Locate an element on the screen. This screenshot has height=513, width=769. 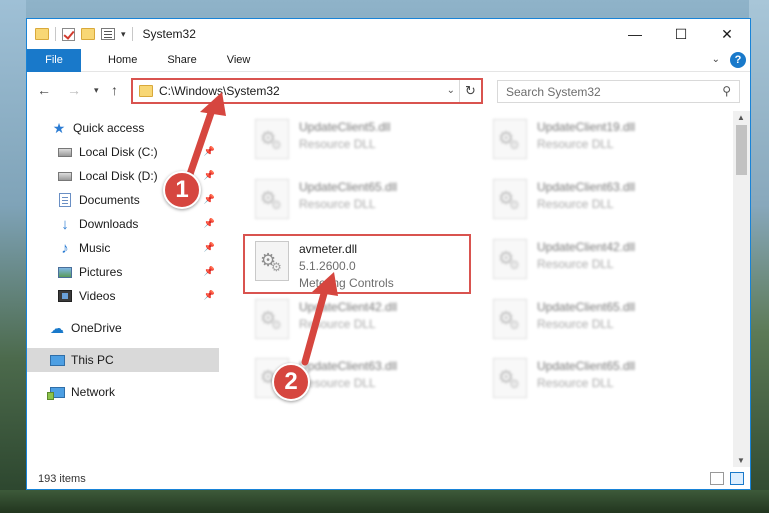
sidebar-item-quick-access: ★ Quick access is located at coordinates (123, 128).